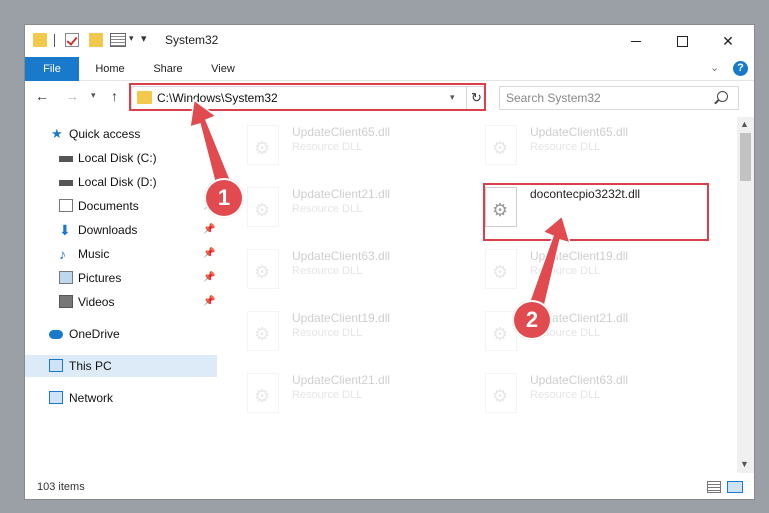 The width and height of the screenshot is (769, 513). I want to click on forward-arrow-icon: →, so click(72, 96).